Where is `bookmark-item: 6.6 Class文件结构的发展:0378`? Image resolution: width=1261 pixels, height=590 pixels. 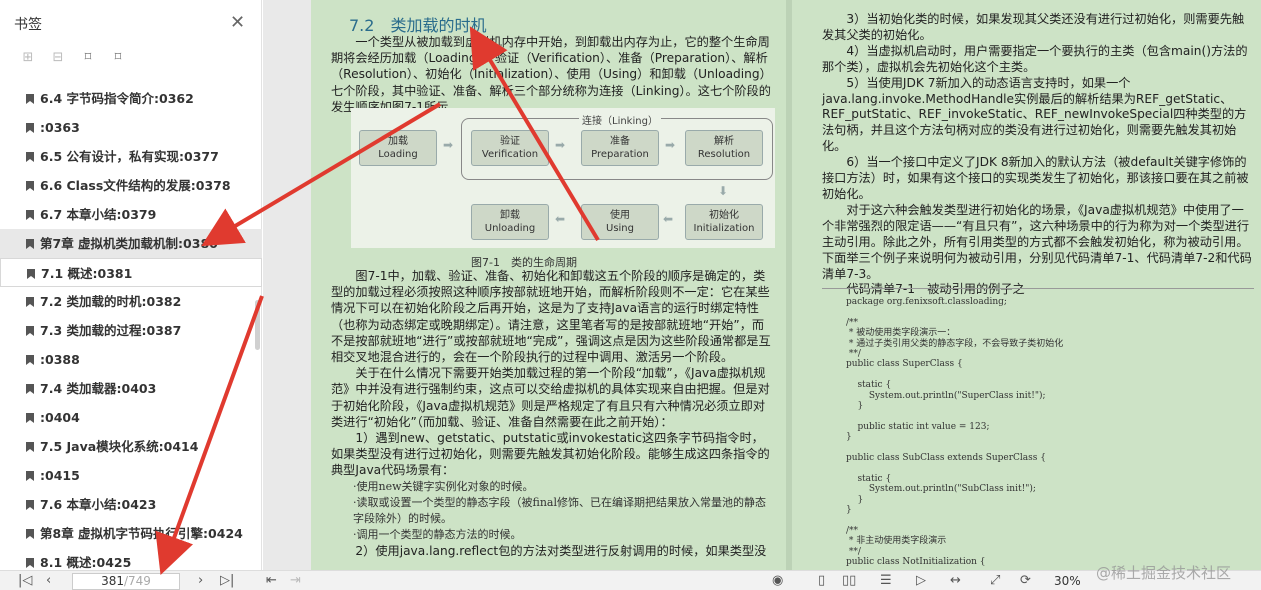 bookmark-item: 6.6 Class文件结构的发展:0378 is located at coordinates (131, 185).